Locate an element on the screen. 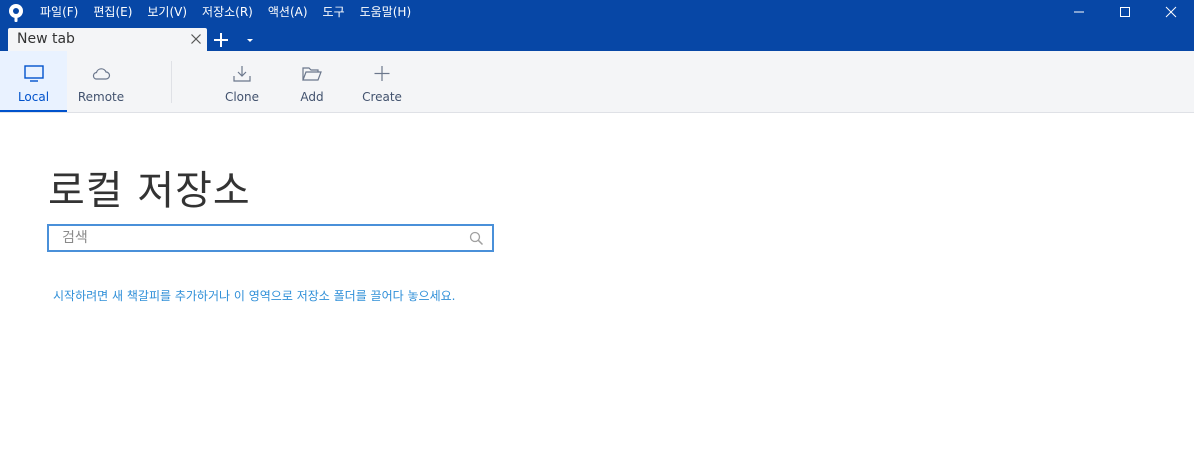 The height and width of the screenshot is (452, 1194). create-label: Create is located at coordinates (382, 97).